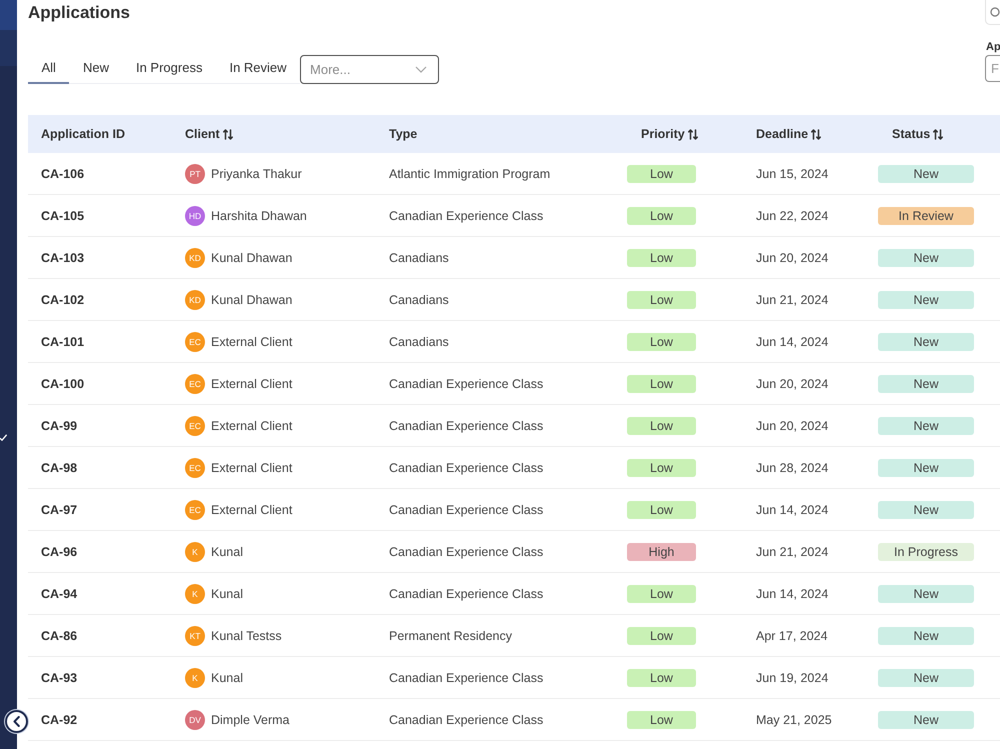 The image size is (1000, 749). What do you see at coordinates (62, 173) in the screenshot?
I see `application-id: CA-106` at bounding box center [62, 173].